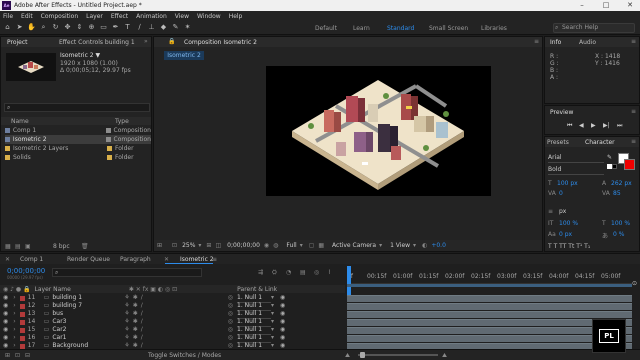 This screenshot has height=360, width=640. What do you see at coordinates (208, 245) in the screenshot?
I see `grid-icon: ⊞` at bounding box center [208, 245].